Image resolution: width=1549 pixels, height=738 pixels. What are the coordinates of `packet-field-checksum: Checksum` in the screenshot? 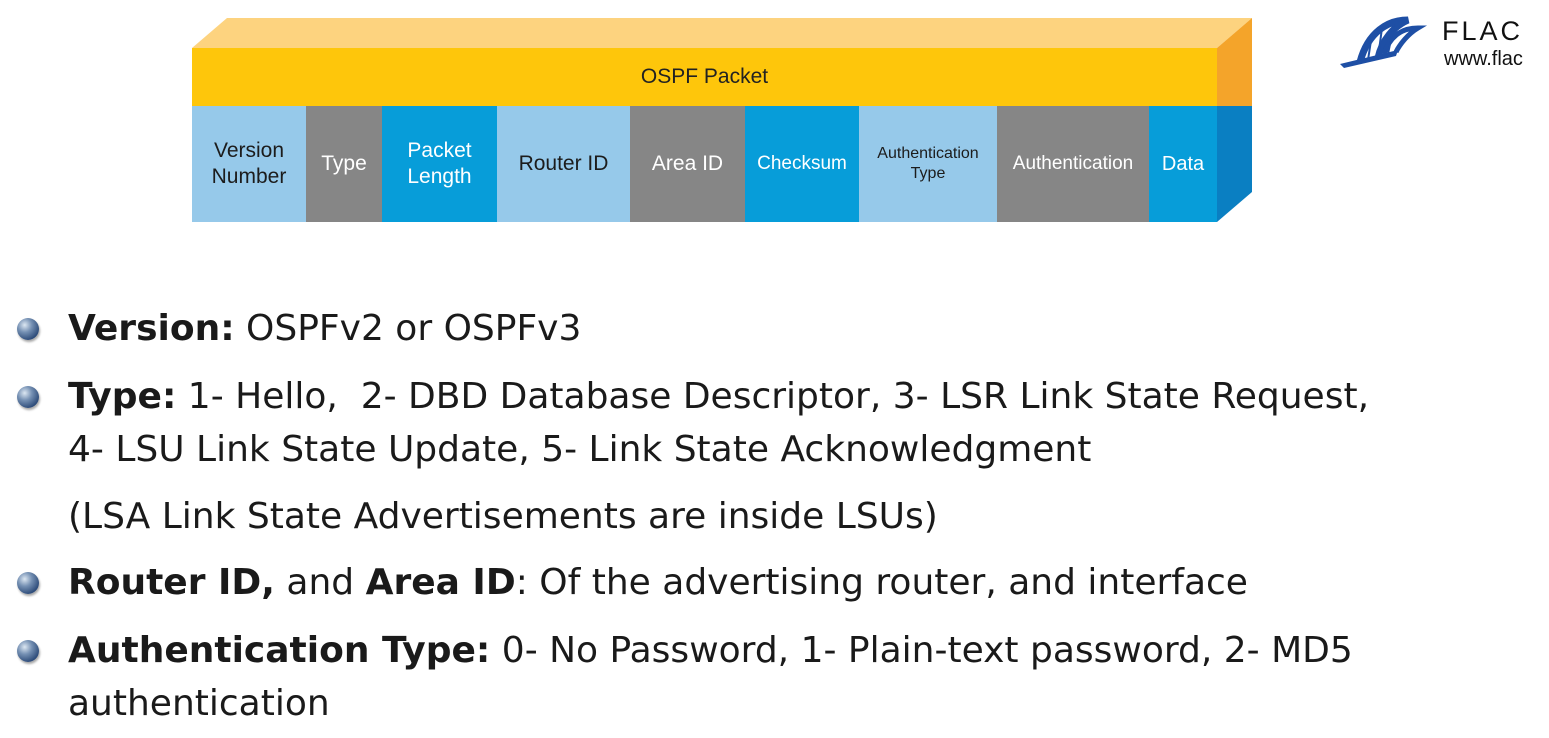 It's located at (802, 164).